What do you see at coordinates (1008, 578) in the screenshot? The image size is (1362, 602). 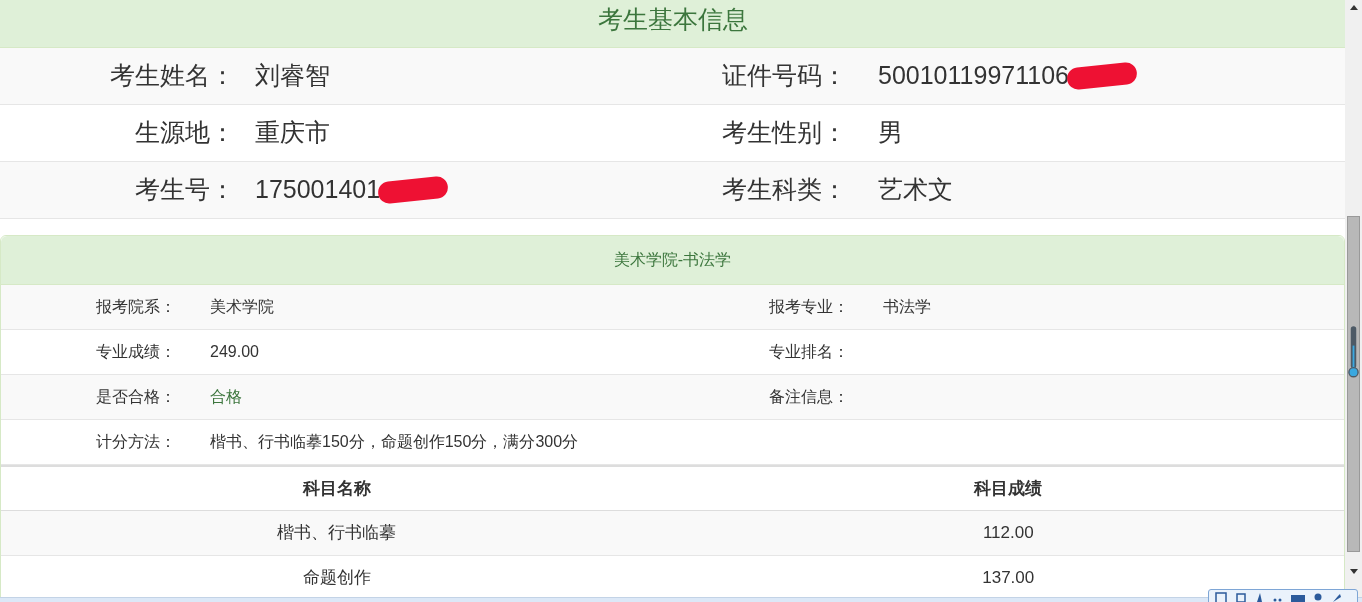 I see `table-cell-text: 137.00` at bounding box center [1008, 578].